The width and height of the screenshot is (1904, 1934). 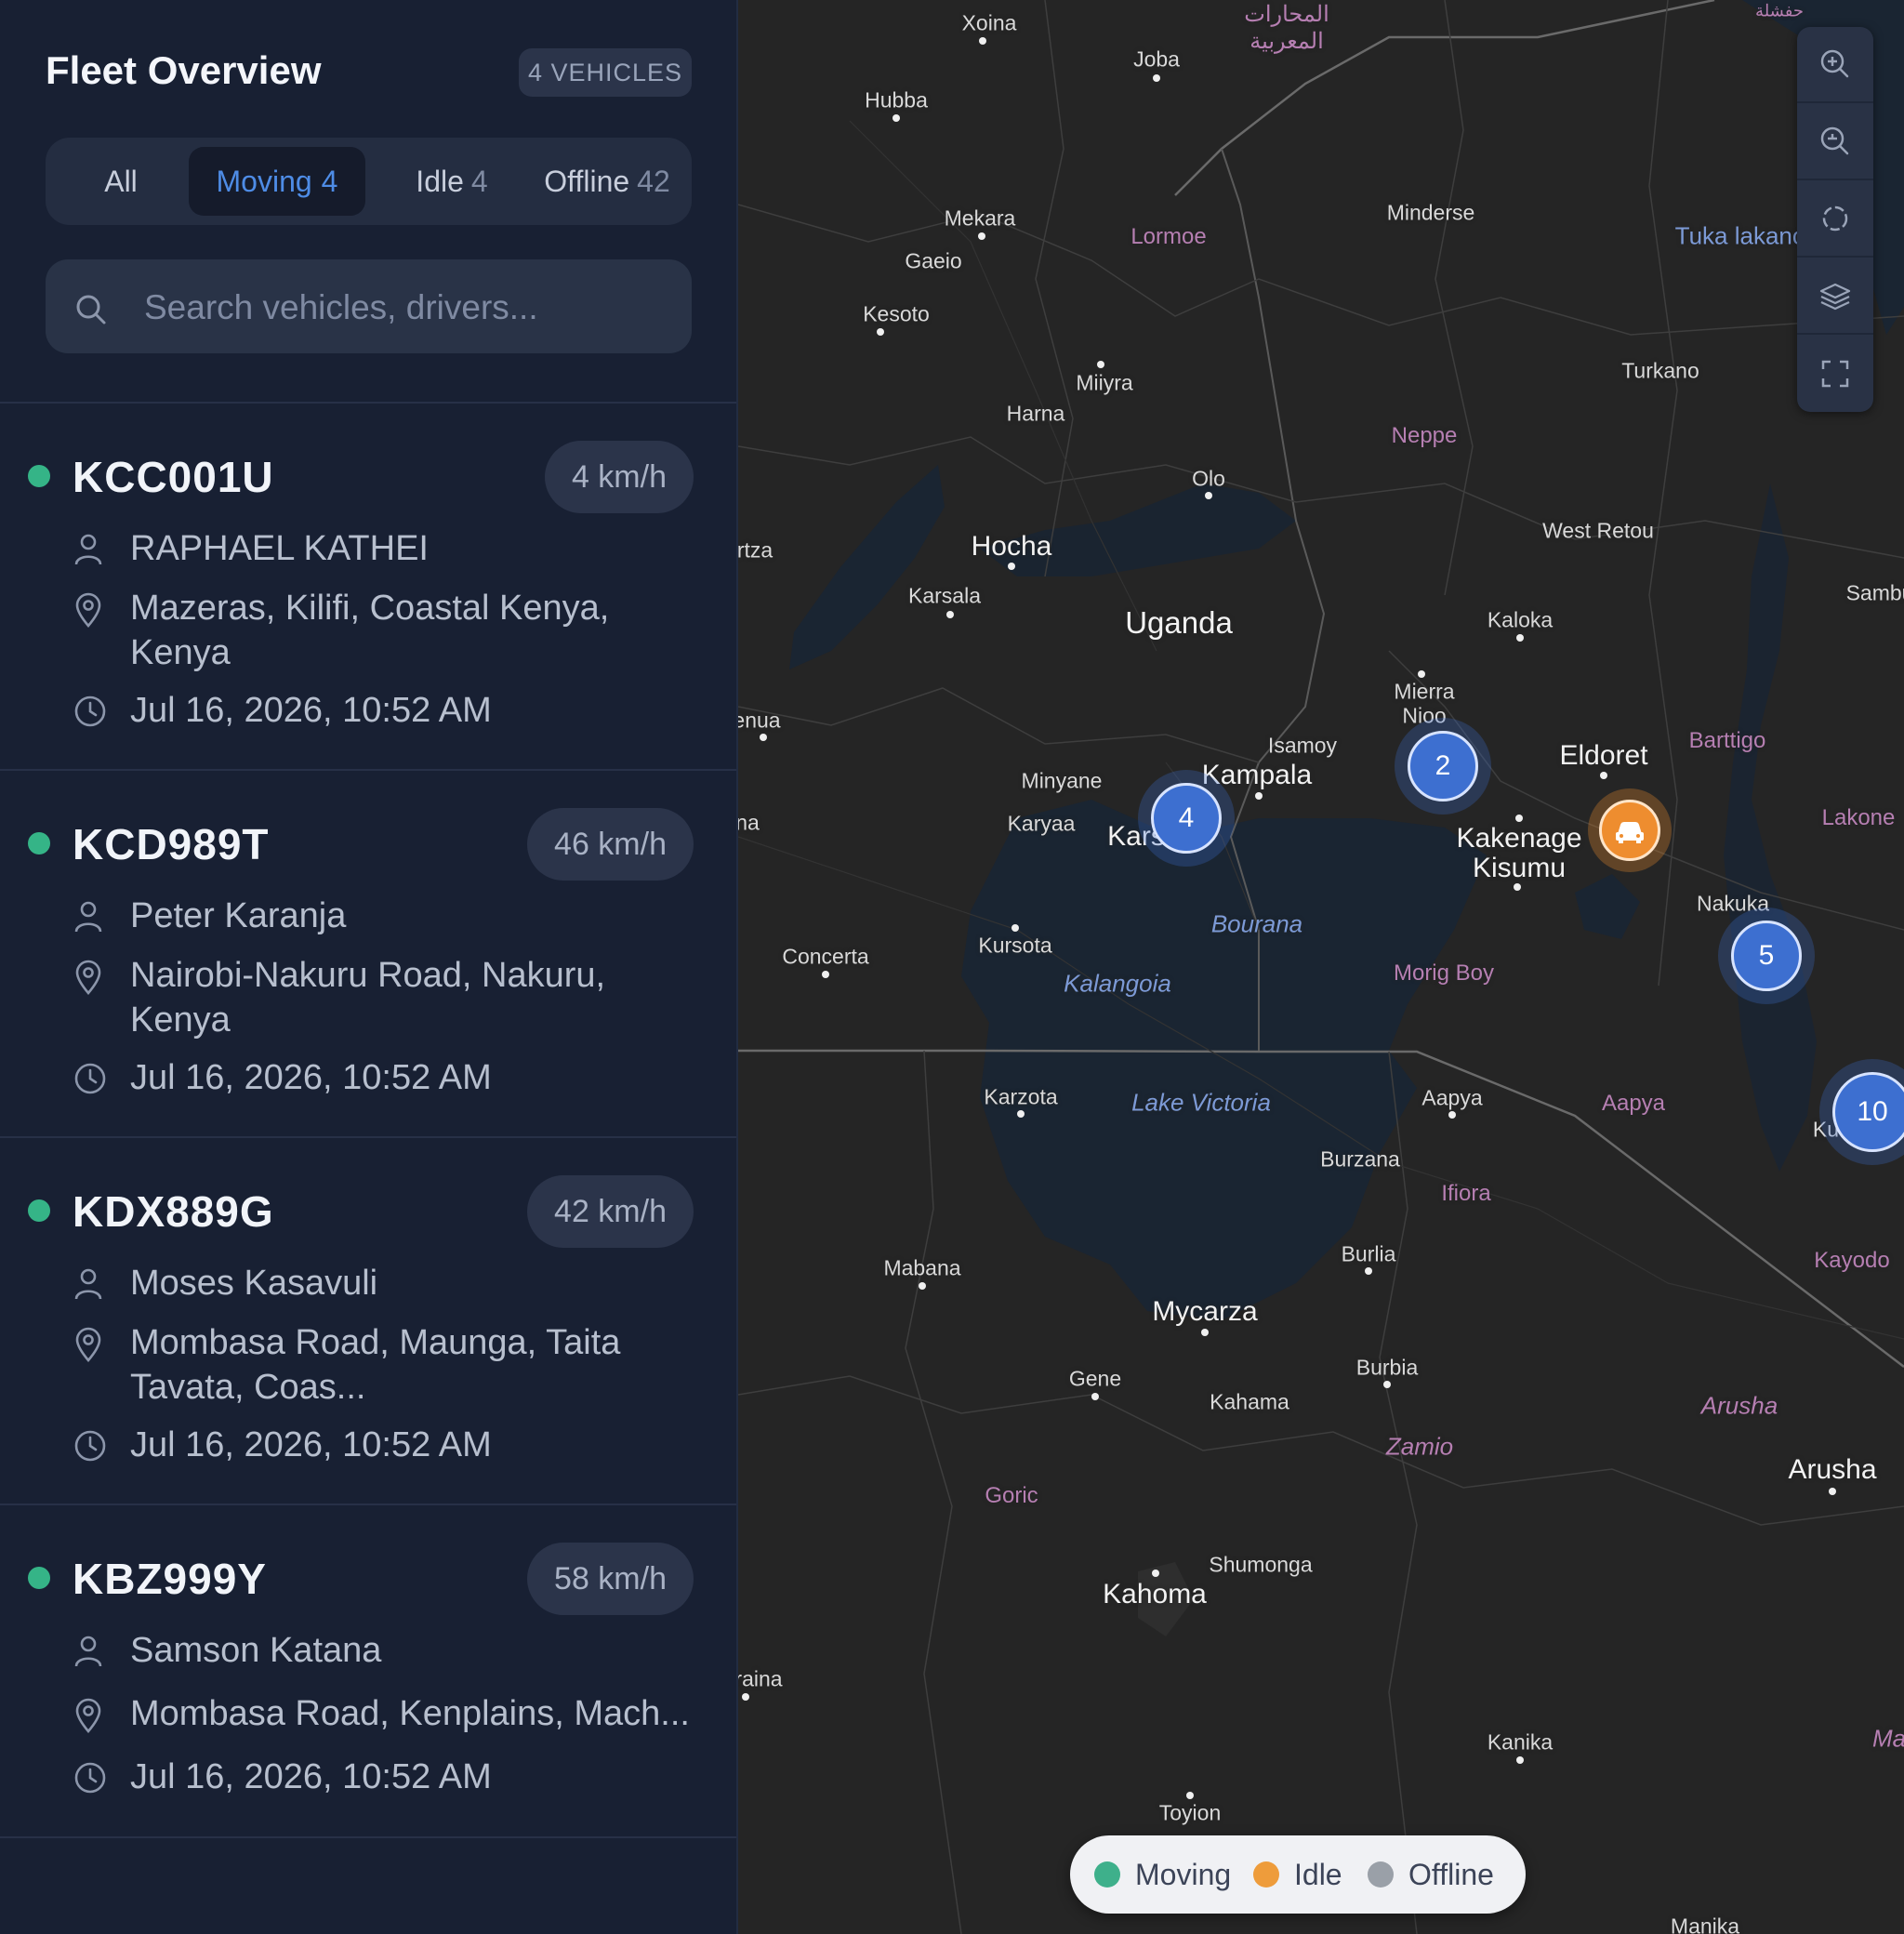 I want to click on region-label: Ma, so click(x=1887, y=1739).